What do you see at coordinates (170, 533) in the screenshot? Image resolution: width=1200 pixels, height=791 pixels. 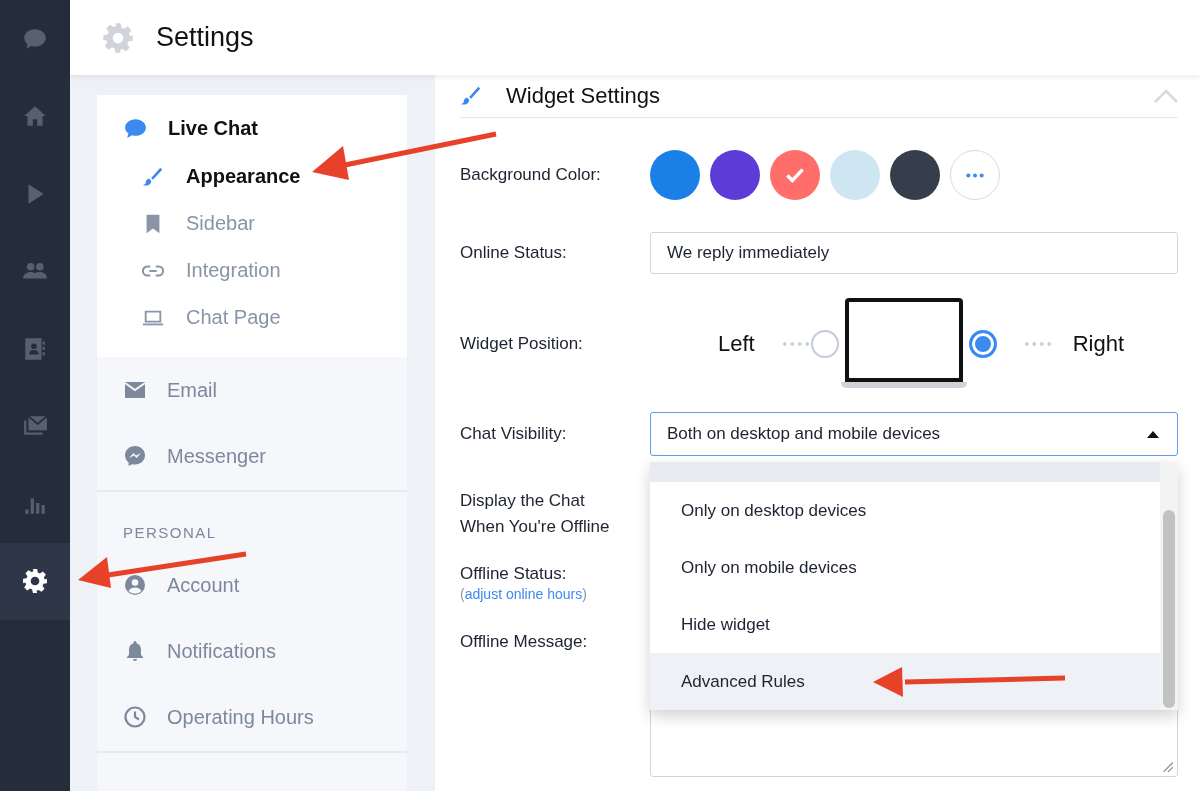 I see `section-heading: PERSONAL` at bounding box center [170, 533].